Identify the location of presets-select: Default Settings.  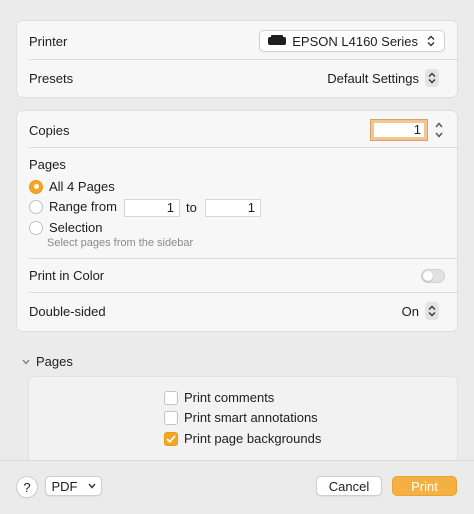
(382, 78).